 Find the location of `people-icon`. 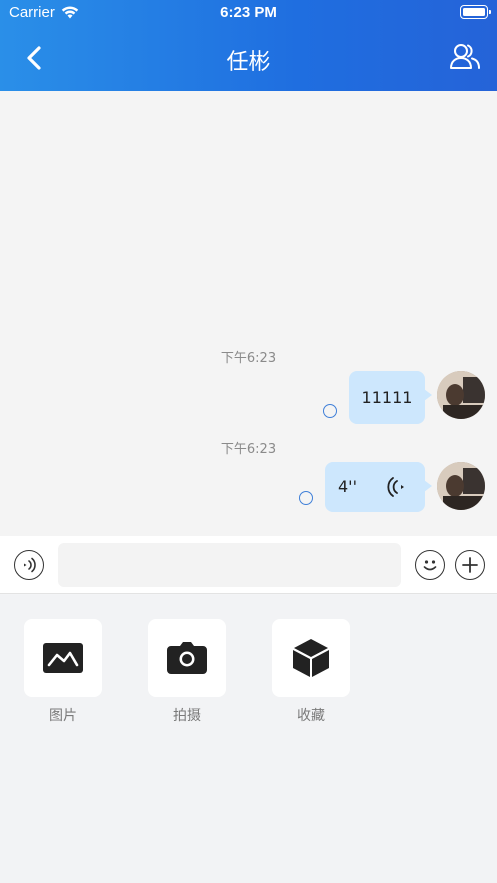

people-icon is located at coordinates (465, 57).